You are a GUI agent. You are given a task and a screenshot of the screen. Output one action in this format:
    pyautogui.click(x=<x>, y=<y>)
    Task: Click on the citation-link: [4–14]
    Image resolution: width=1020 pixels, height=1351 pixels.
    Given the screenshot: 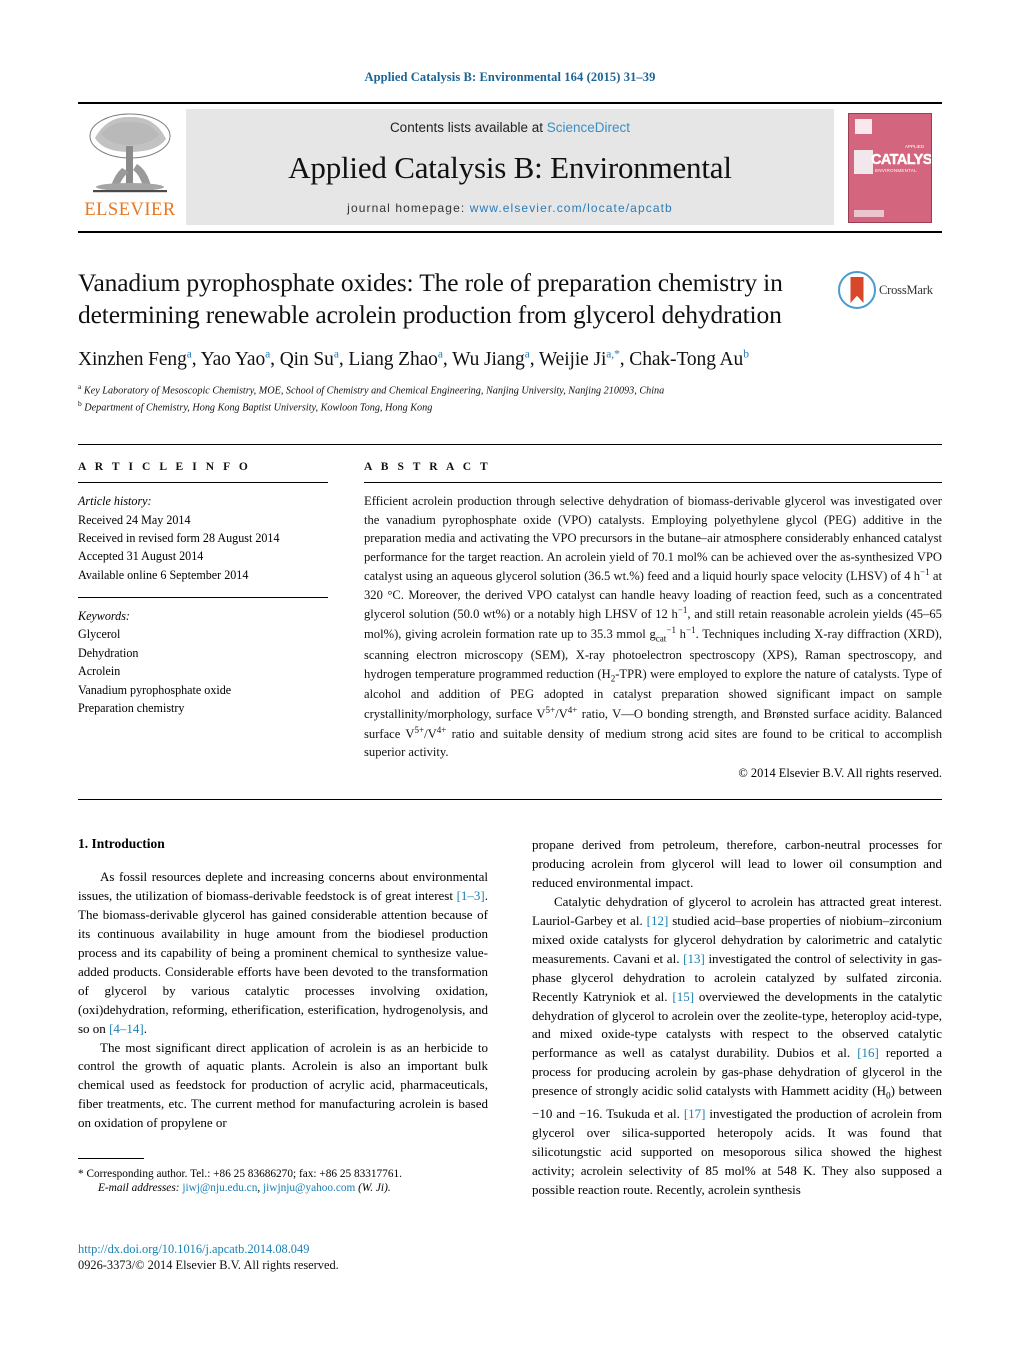 What is the action you would take?
    pyautogui.click(x=126, y=1028)
    